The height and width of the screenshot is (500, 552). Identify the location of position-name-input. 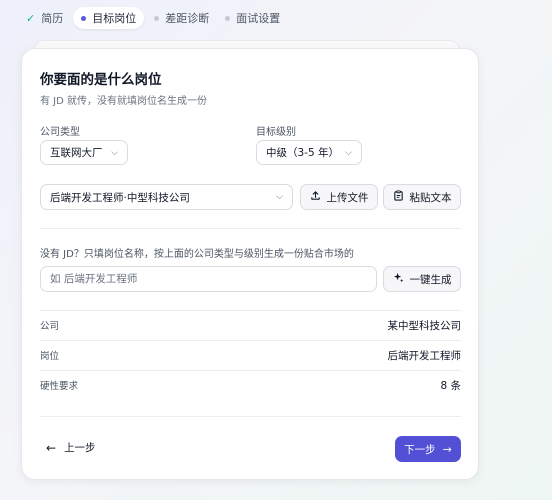
(208, 279).